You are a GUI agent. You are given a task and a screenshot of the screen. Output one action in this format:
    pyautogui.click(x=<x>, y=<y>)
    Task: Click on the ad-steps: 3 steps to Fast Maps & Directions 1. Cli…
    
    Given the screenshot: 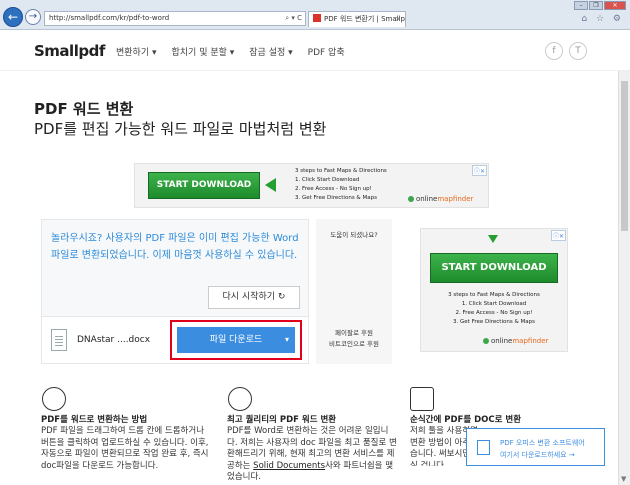 What is the action you would take?
    pyautogui.click(x=341, y=185)
    